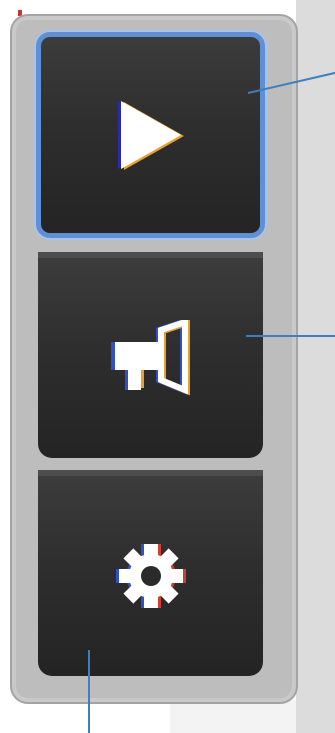  What do you see at coordinates (150, 576) in the screenshot?
I see `gear-icon` at bounding box center [150, 576].